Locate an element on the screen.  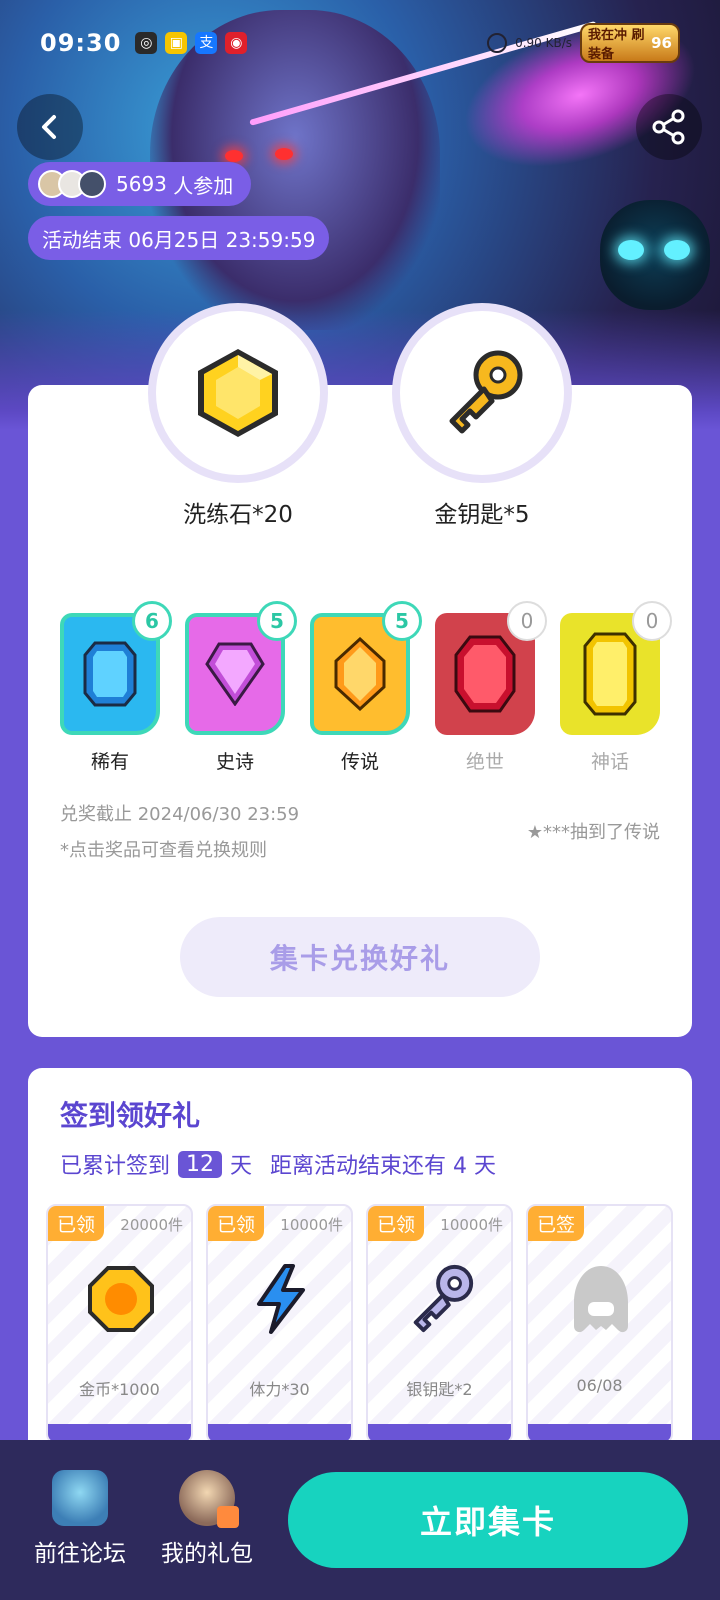
gem-label: 绝世 is located at coordinates (484, 762).